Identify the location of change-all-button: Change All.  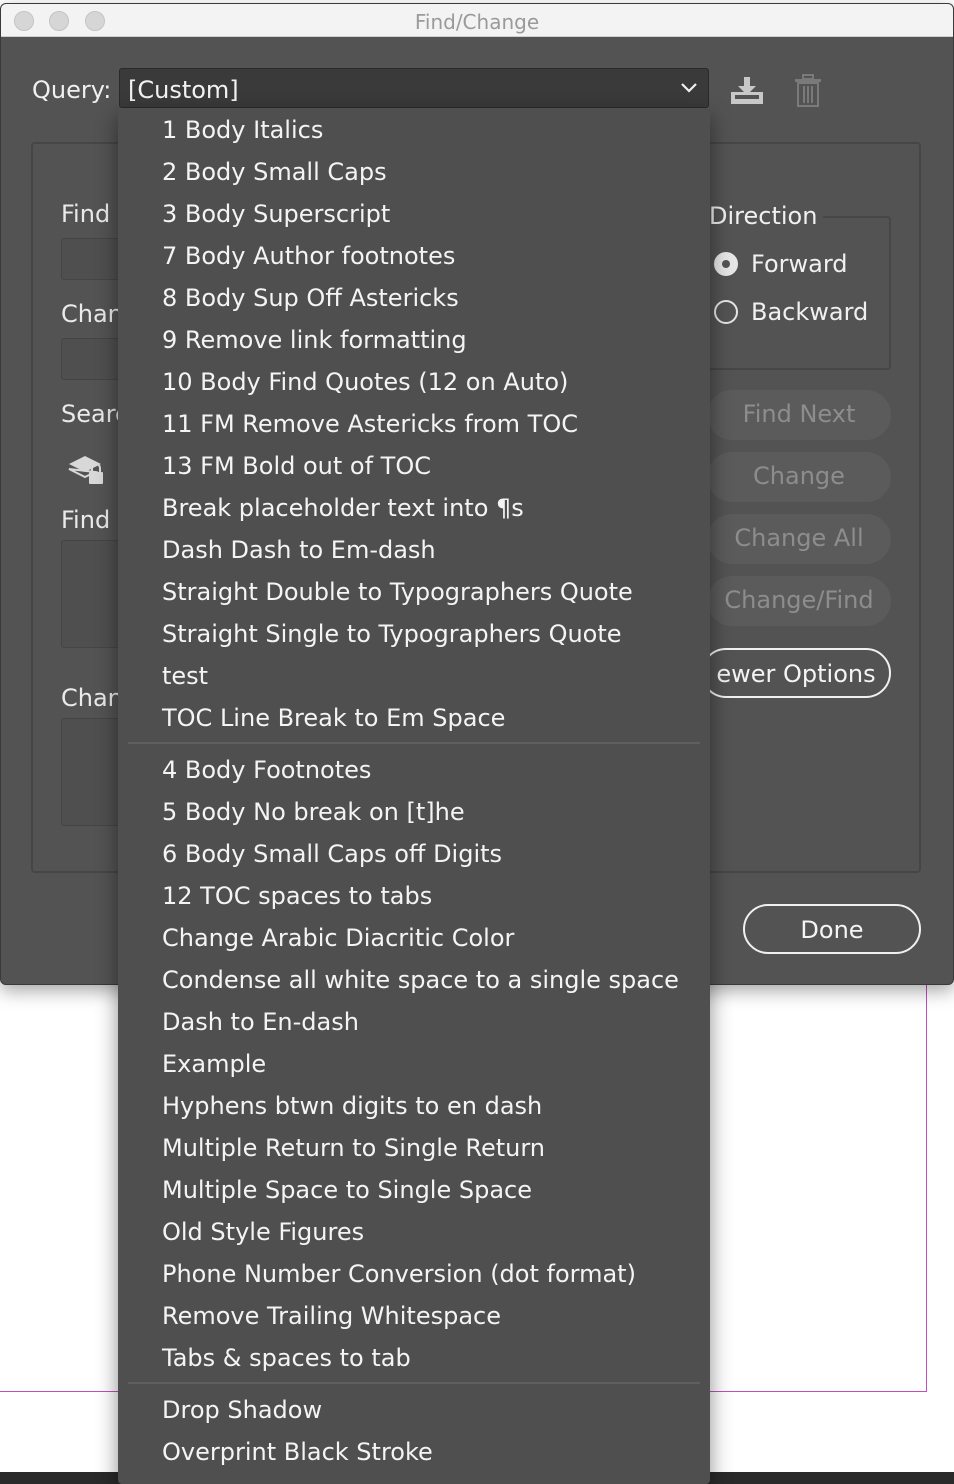
(799, 539).